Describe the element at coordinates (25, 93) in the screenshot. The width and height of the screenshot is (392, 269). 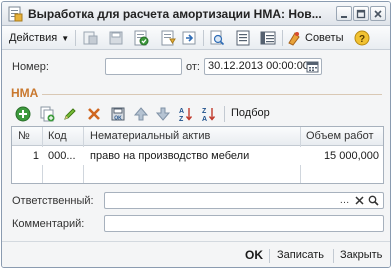
I see `section-title-nma: НМА` at that location.